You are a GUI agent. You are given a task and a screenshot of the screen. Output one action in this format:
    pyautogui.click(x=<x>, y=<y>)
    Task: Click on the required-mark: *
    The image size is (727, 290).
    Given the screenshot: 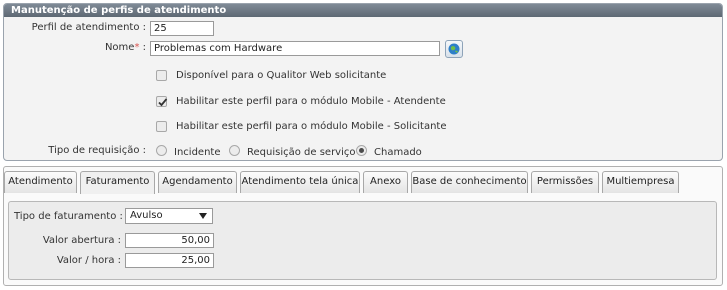 What is the action you would take?
    pyautogui.click(x=137, y=47)
    